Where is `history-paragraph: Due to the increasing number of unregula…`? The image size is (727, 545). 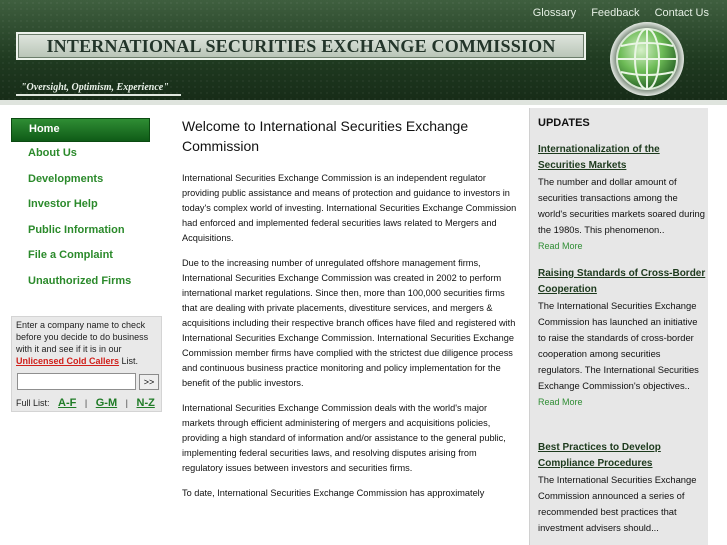 history-paragraph: Due to the increasing number of unregula… is located at coordinates (349, 323).